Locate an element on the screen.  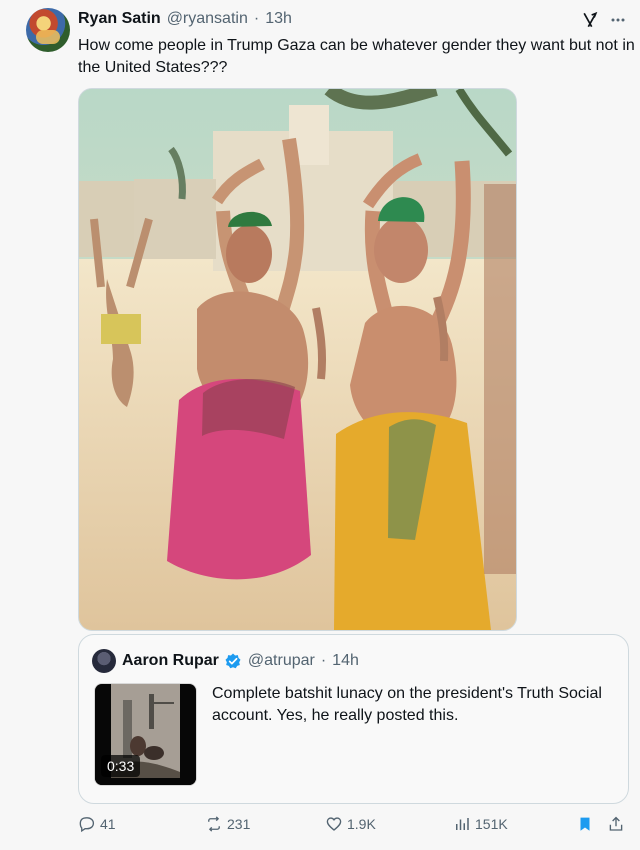
tweet-actions: 41 231 1.9K 151K is located at coordinates (352, 827).